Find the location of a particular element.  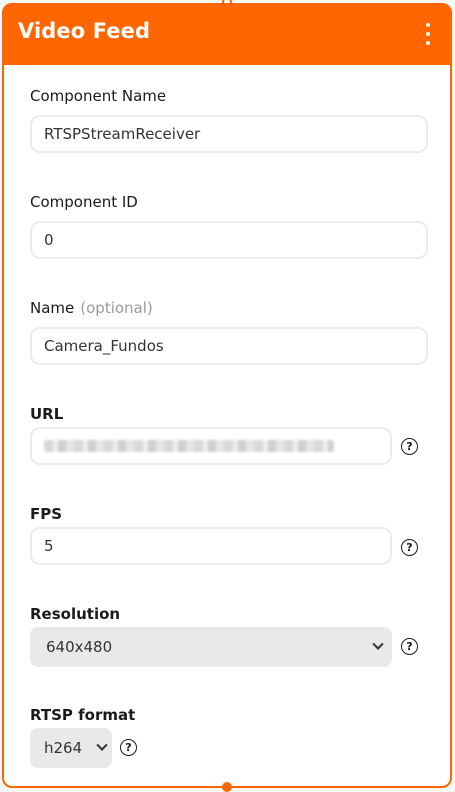

rtsp-format-selected-value: h264 is located at coordinates (63, 748).